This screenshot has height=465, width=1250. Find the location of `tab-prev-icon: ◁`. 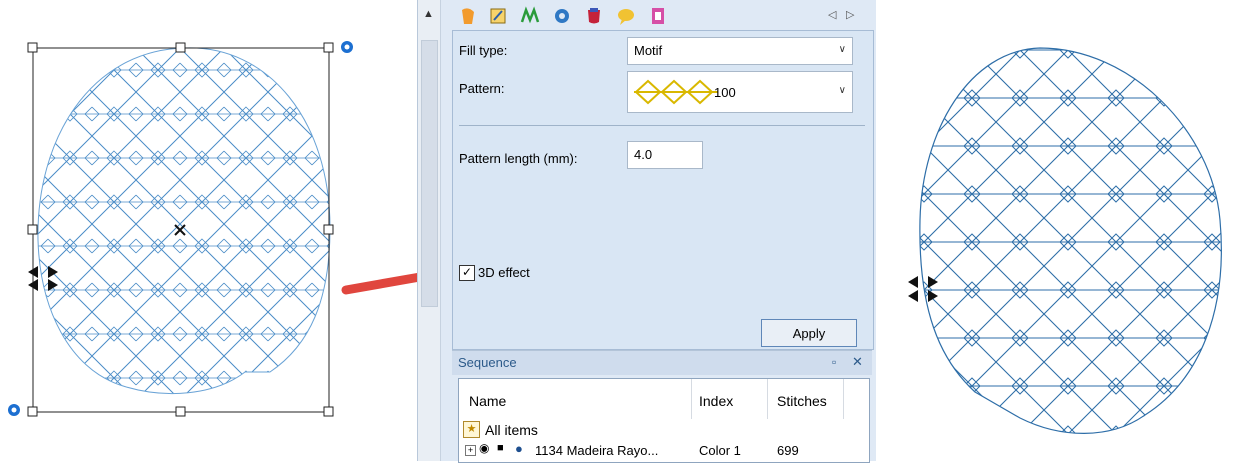

tab-prev-icon: ◁ is located at coordinates (832, 14).